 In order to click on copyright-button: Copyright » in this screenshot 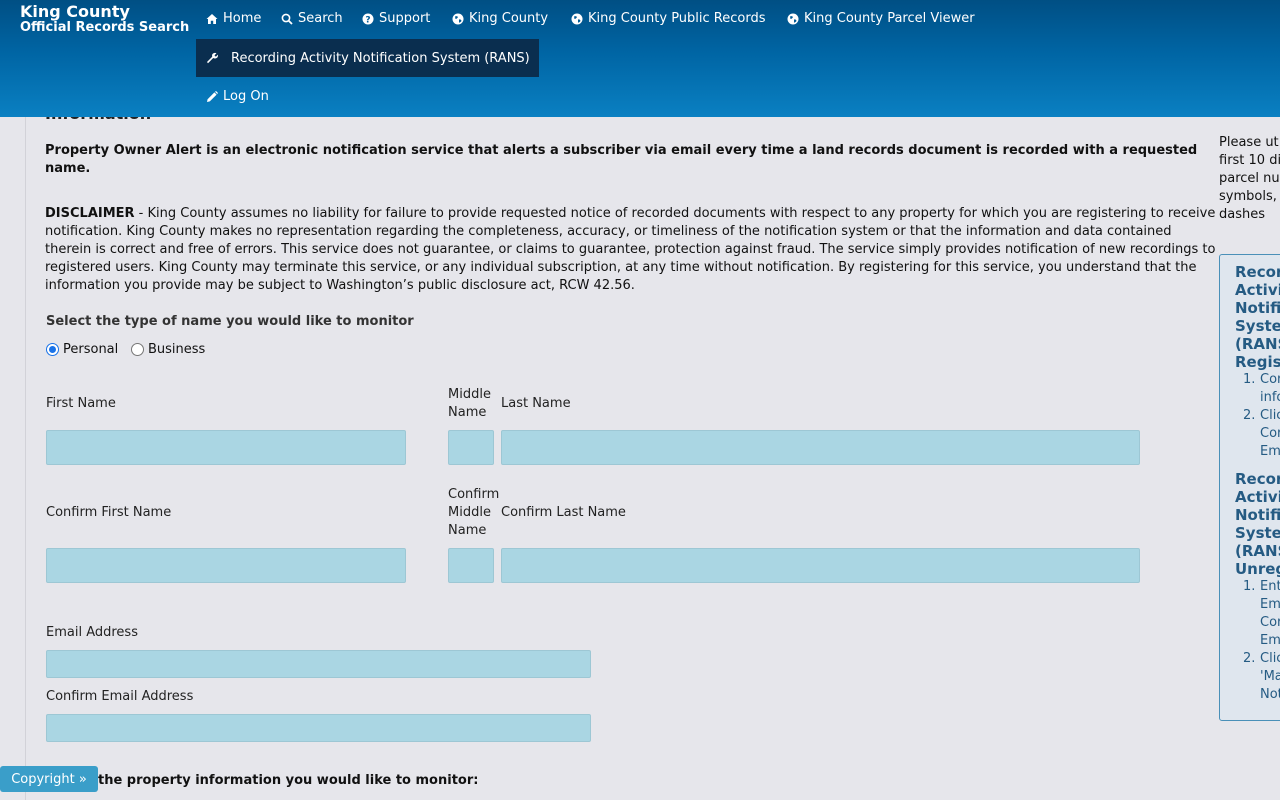, I will do `click(49, 779)`.